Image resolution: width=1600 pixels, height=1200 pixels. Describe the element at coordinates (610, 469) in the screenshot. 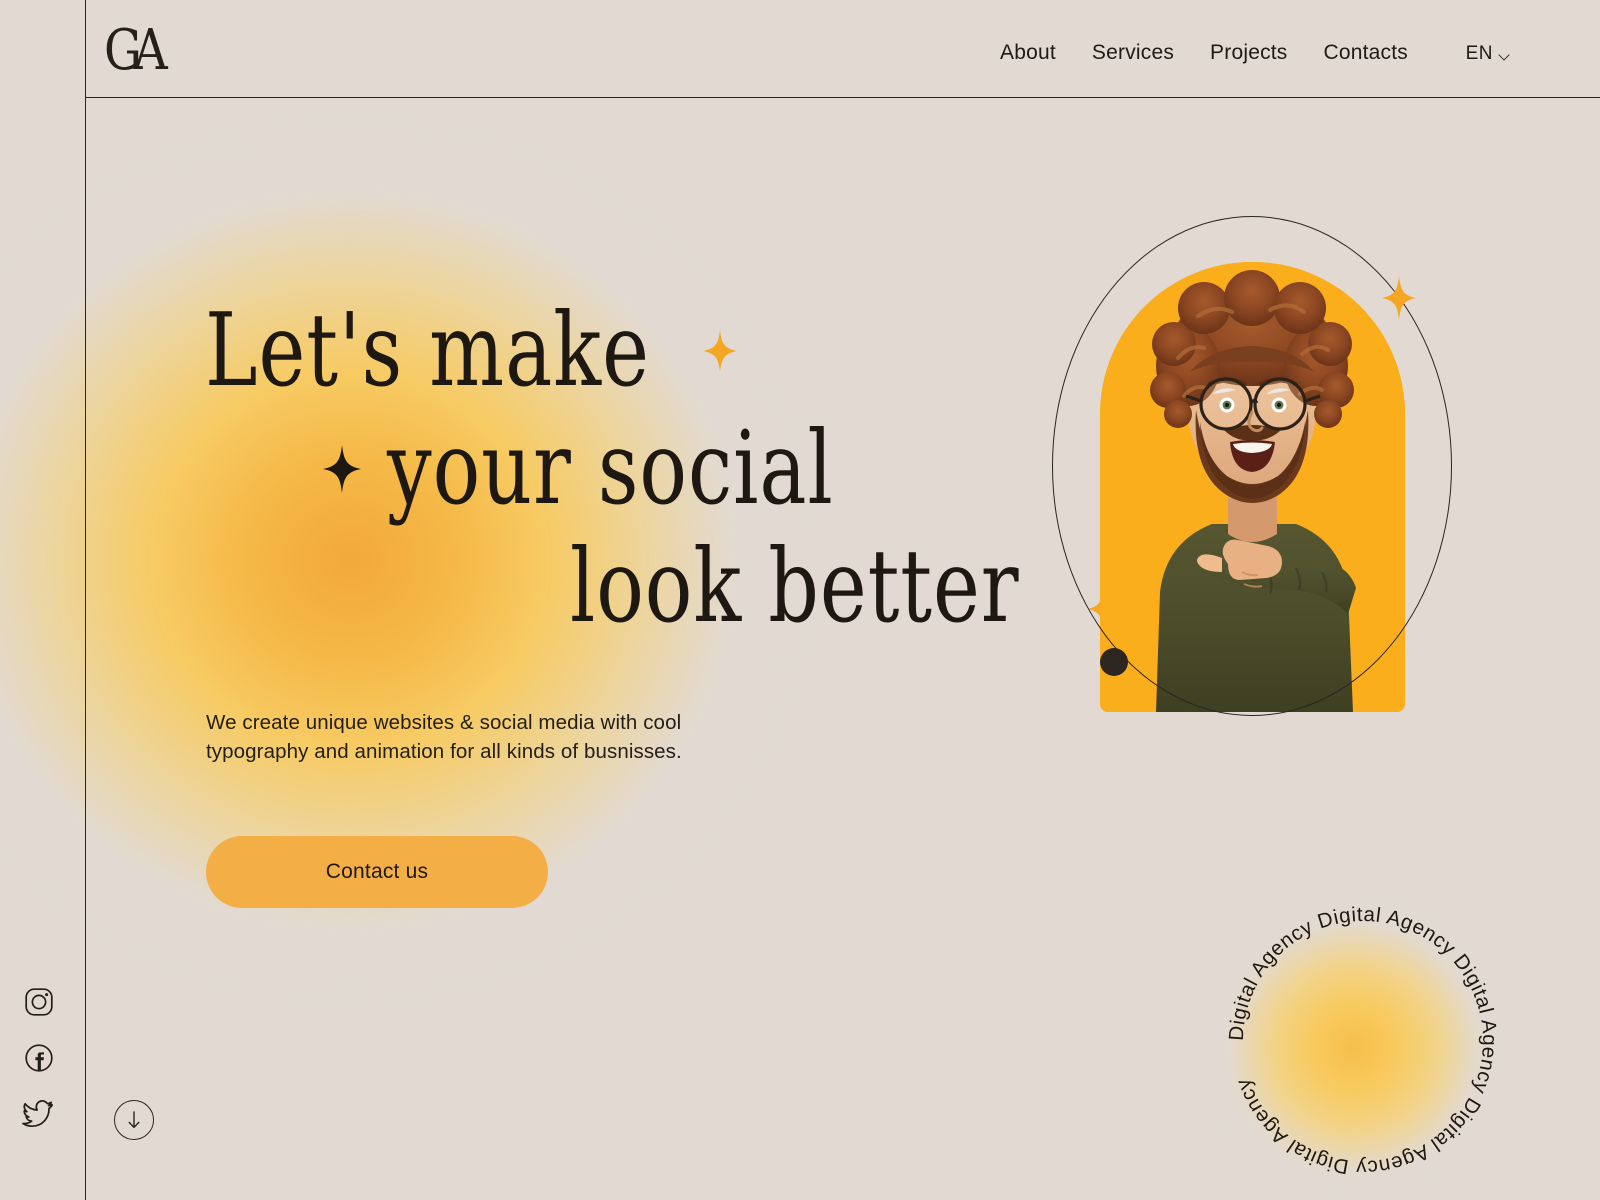

I see `headline-line-2-text: your social` at that location.